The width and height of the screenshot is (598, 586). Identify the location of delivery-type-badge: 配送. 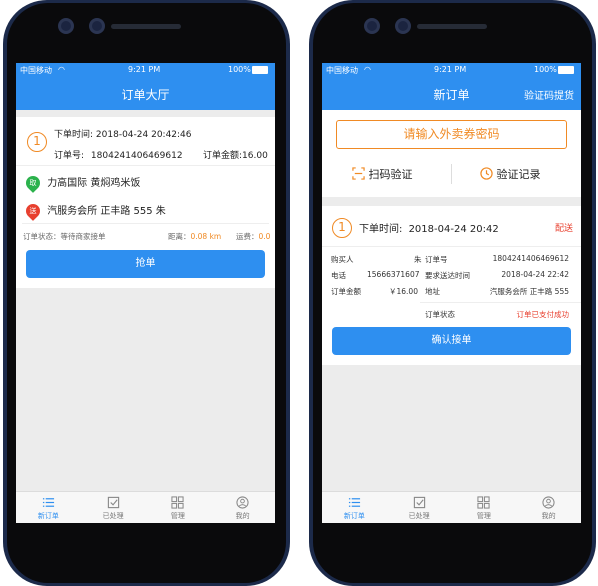
(563, 229).